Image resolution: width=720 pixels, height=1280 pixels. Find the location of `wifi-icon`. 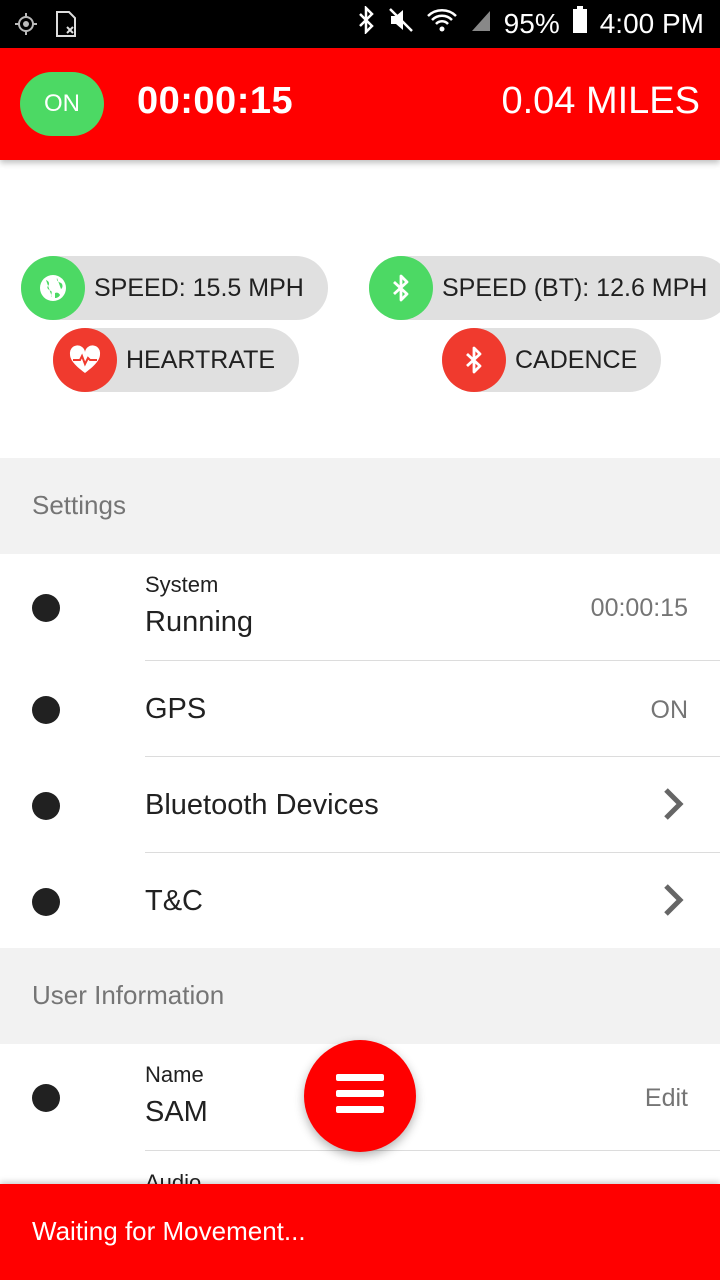

wifi-icon is located at coordinates (442, 23).